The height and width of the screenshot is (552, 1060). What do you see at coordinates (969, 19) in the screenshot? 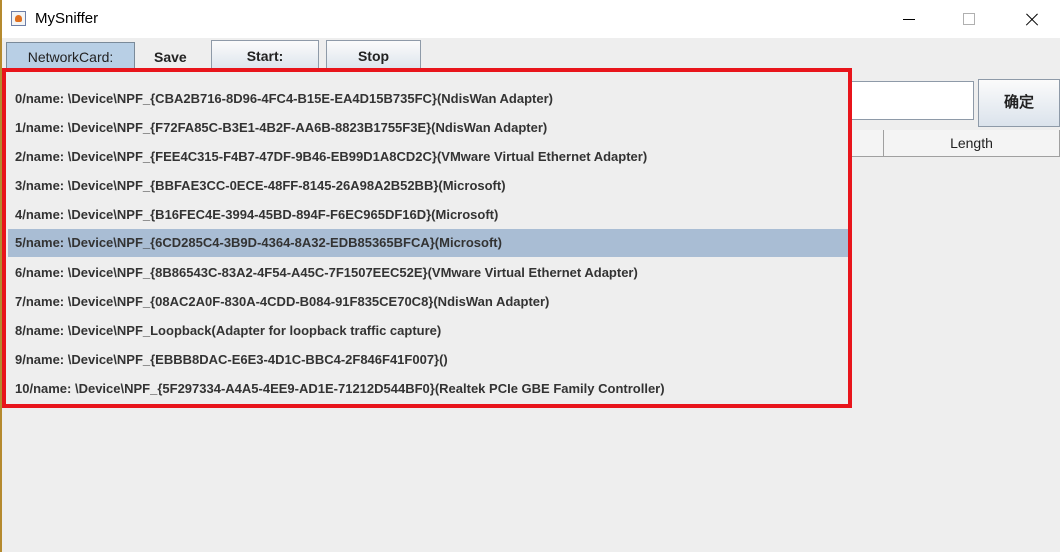
I see `maximize-icon` at bounding box center [969, 19].